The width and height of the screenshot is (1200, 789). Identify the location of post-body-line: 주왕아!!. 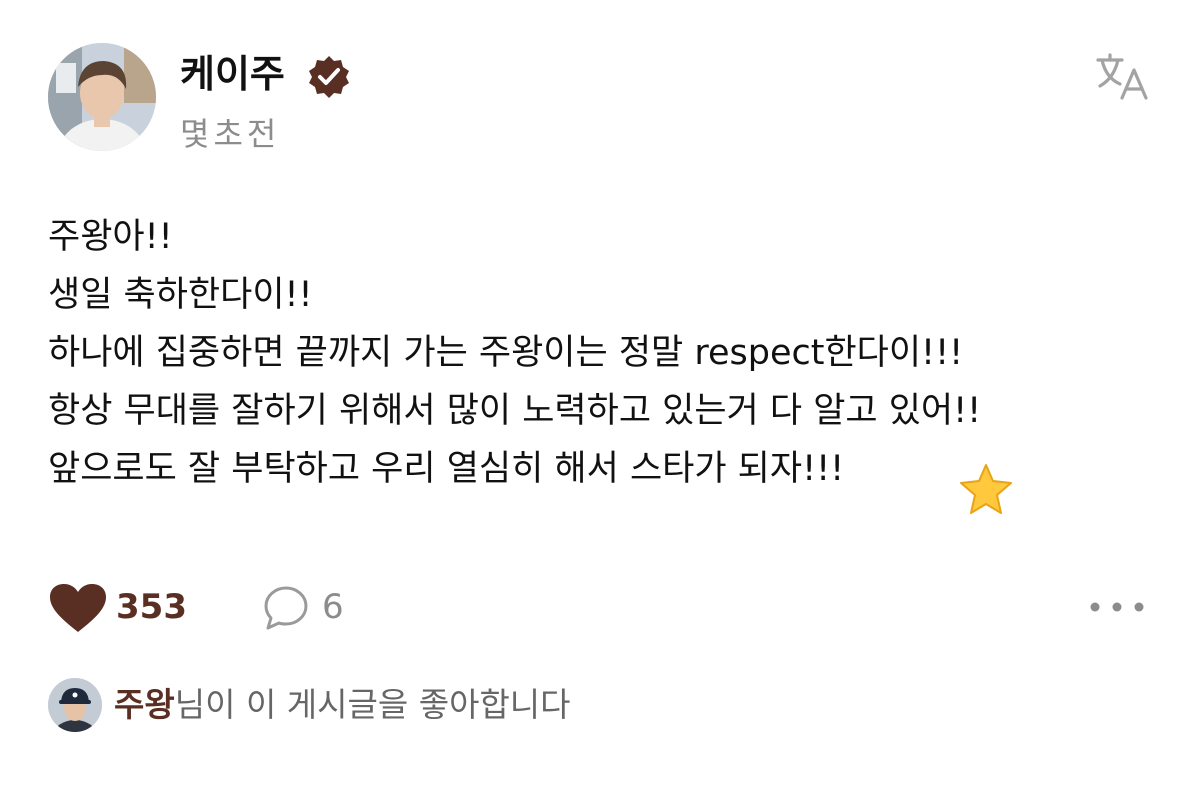
(110, 237).